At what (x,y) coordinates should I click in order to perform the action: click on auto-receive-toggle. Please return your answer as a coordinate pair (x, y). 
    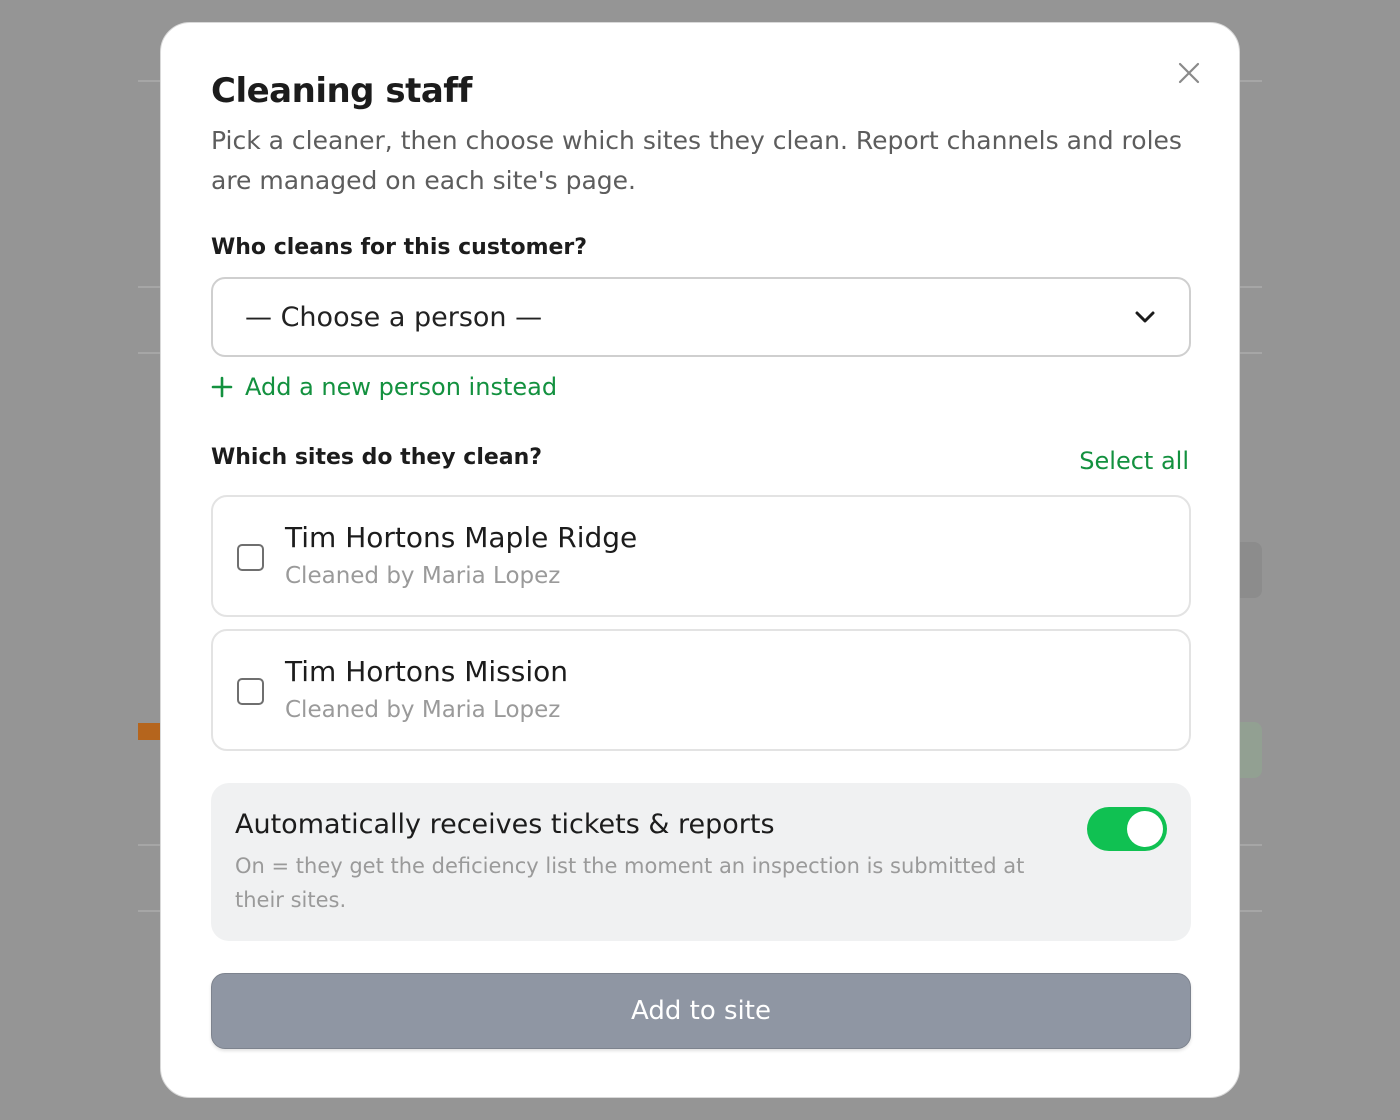
    Looking at the image, I should click on (1127, 829).